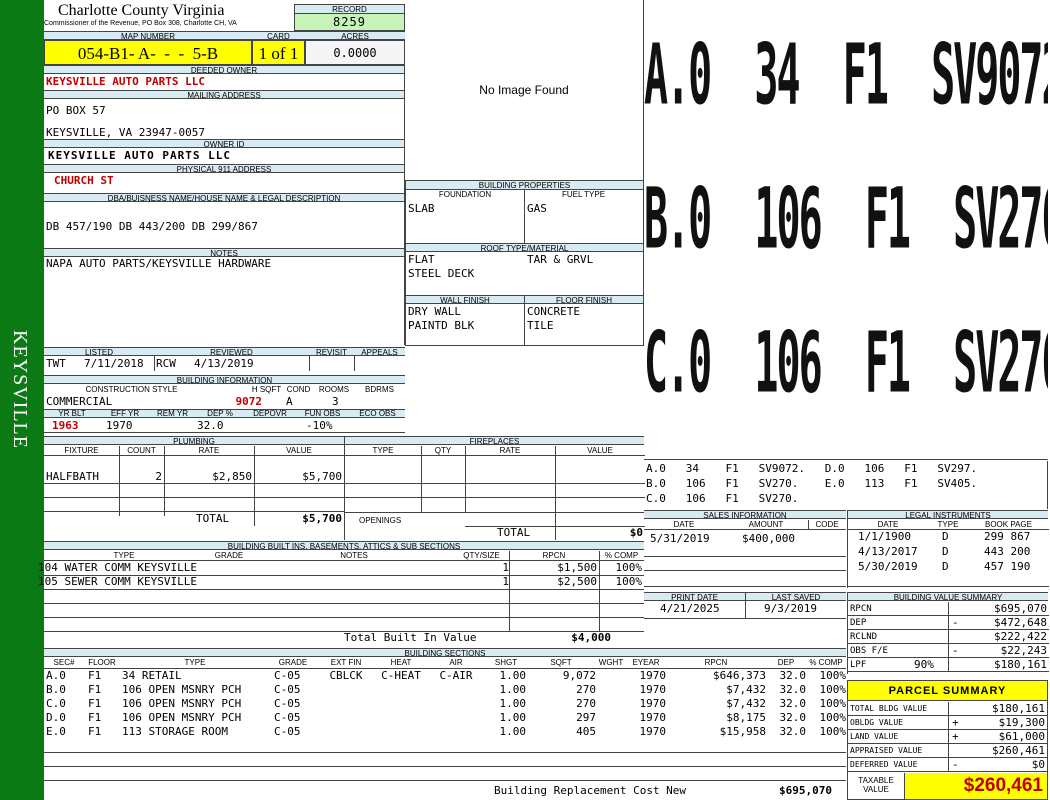 This screenshot has width=1050, height=800. Describe the element at coordinates (434, 311) in the screenshot. I see `wall-finish-1: DRY WALL` at that location.